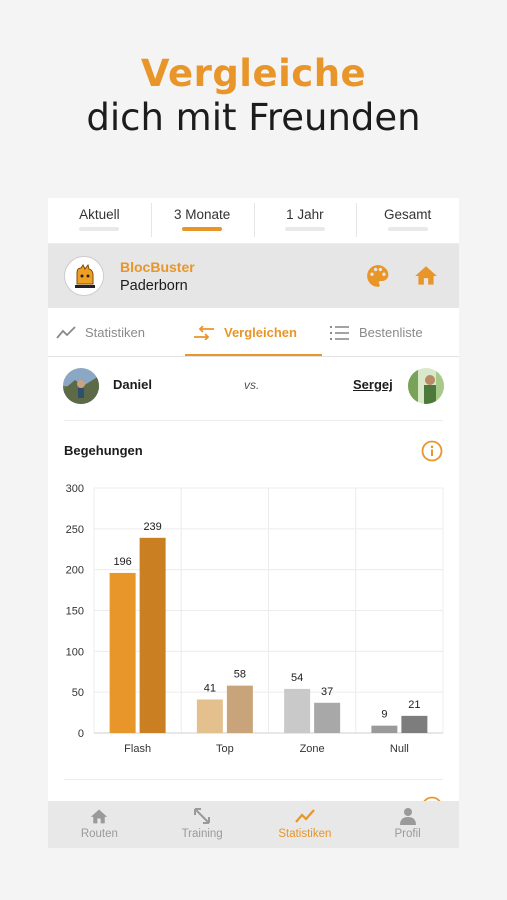 This screenshot has width=507, height=900. I want to click on data-label: 21, so click(414, 705).